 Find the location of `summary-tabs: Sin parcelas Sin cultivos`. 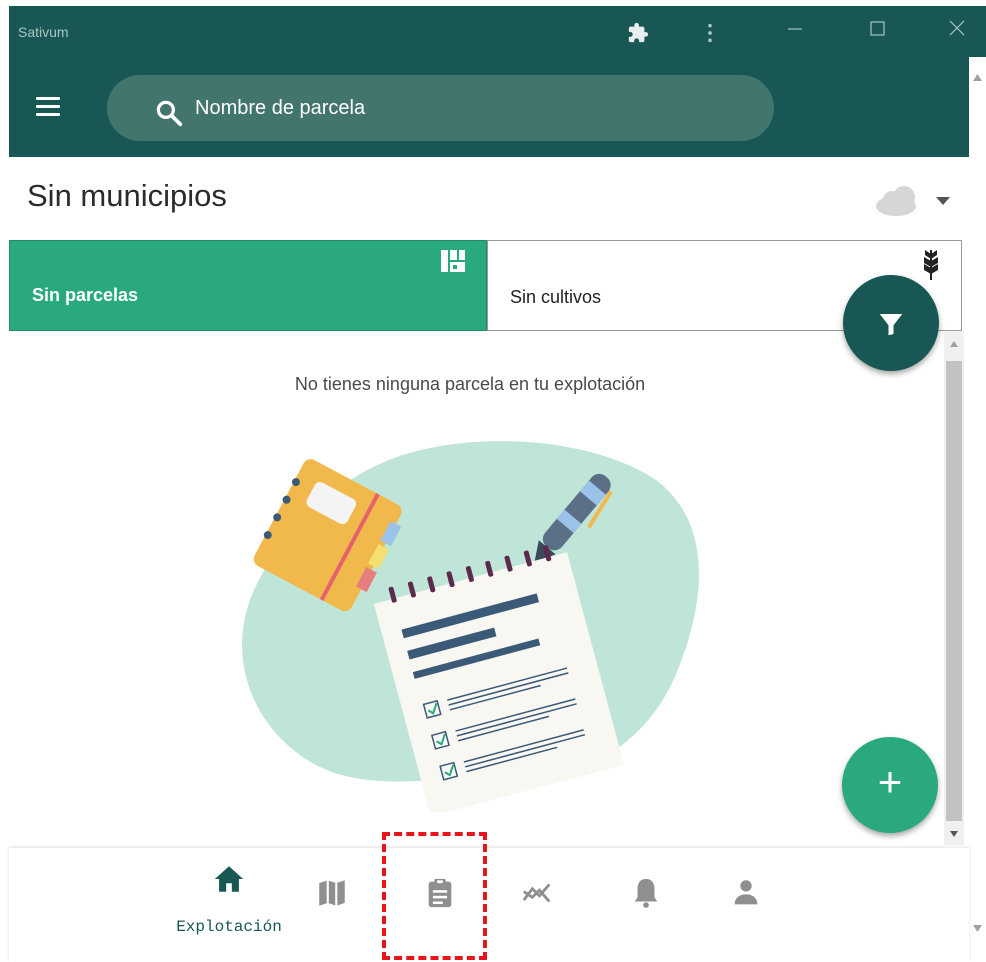

summary-tabs: Sin parcelas Sin cultivos is located at coordinates (486, 285).